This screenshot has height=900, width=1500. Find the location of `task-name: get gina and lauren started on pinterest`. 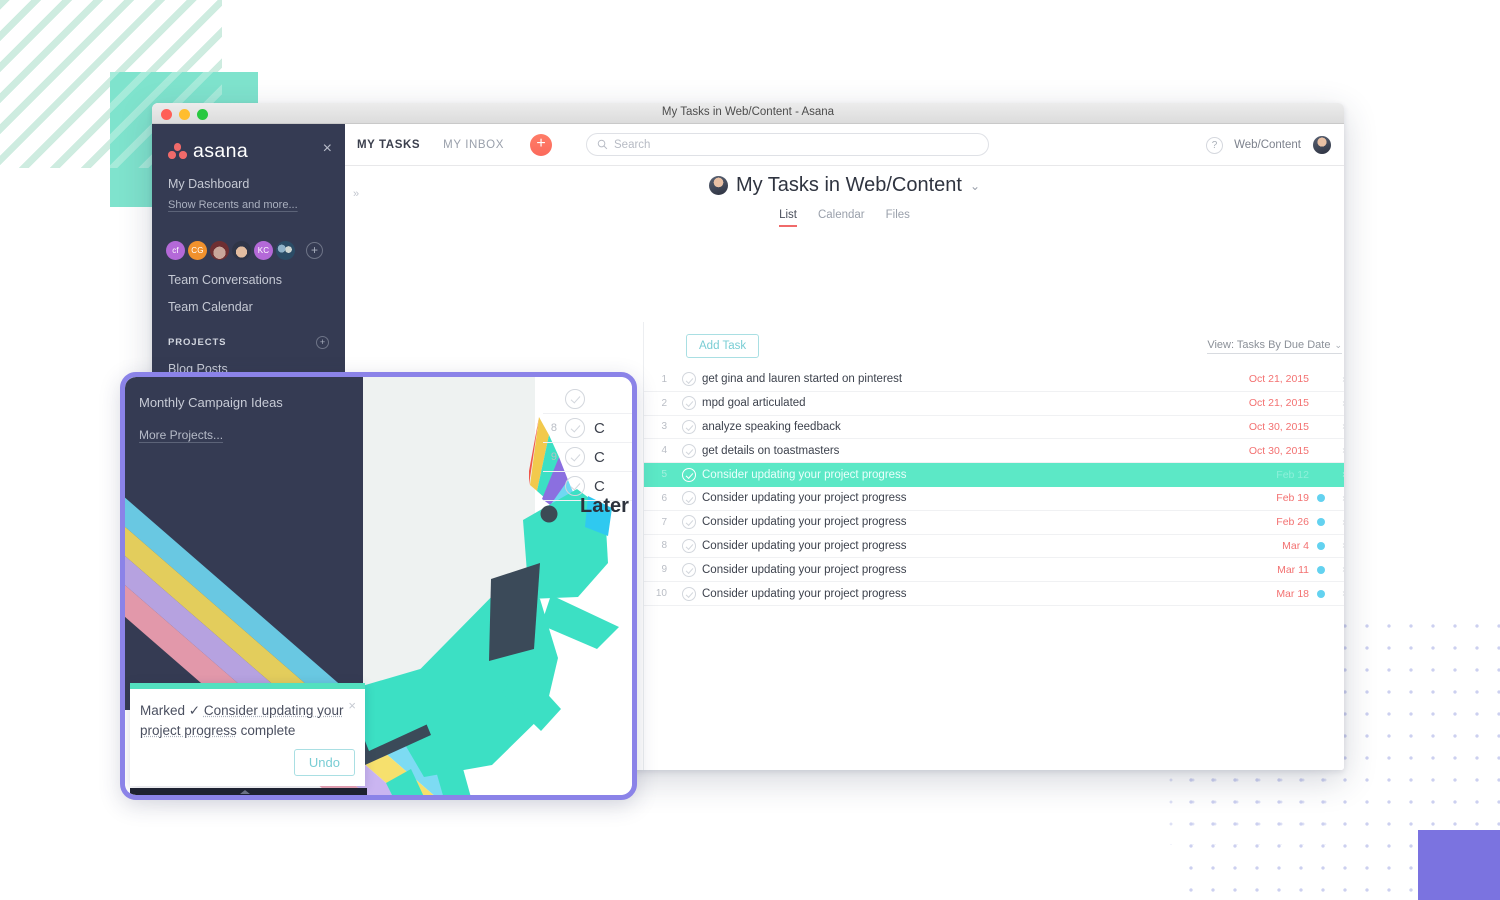

task-name: get gina and lauren started on pinterest is located at coordinates (975, 379).